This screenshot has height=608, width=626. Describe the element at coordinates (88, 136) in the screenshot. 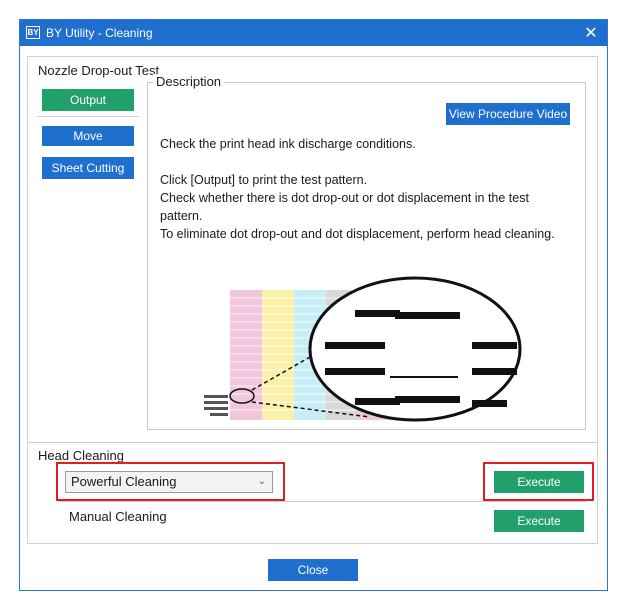

I see `move-button: Move` at that location.